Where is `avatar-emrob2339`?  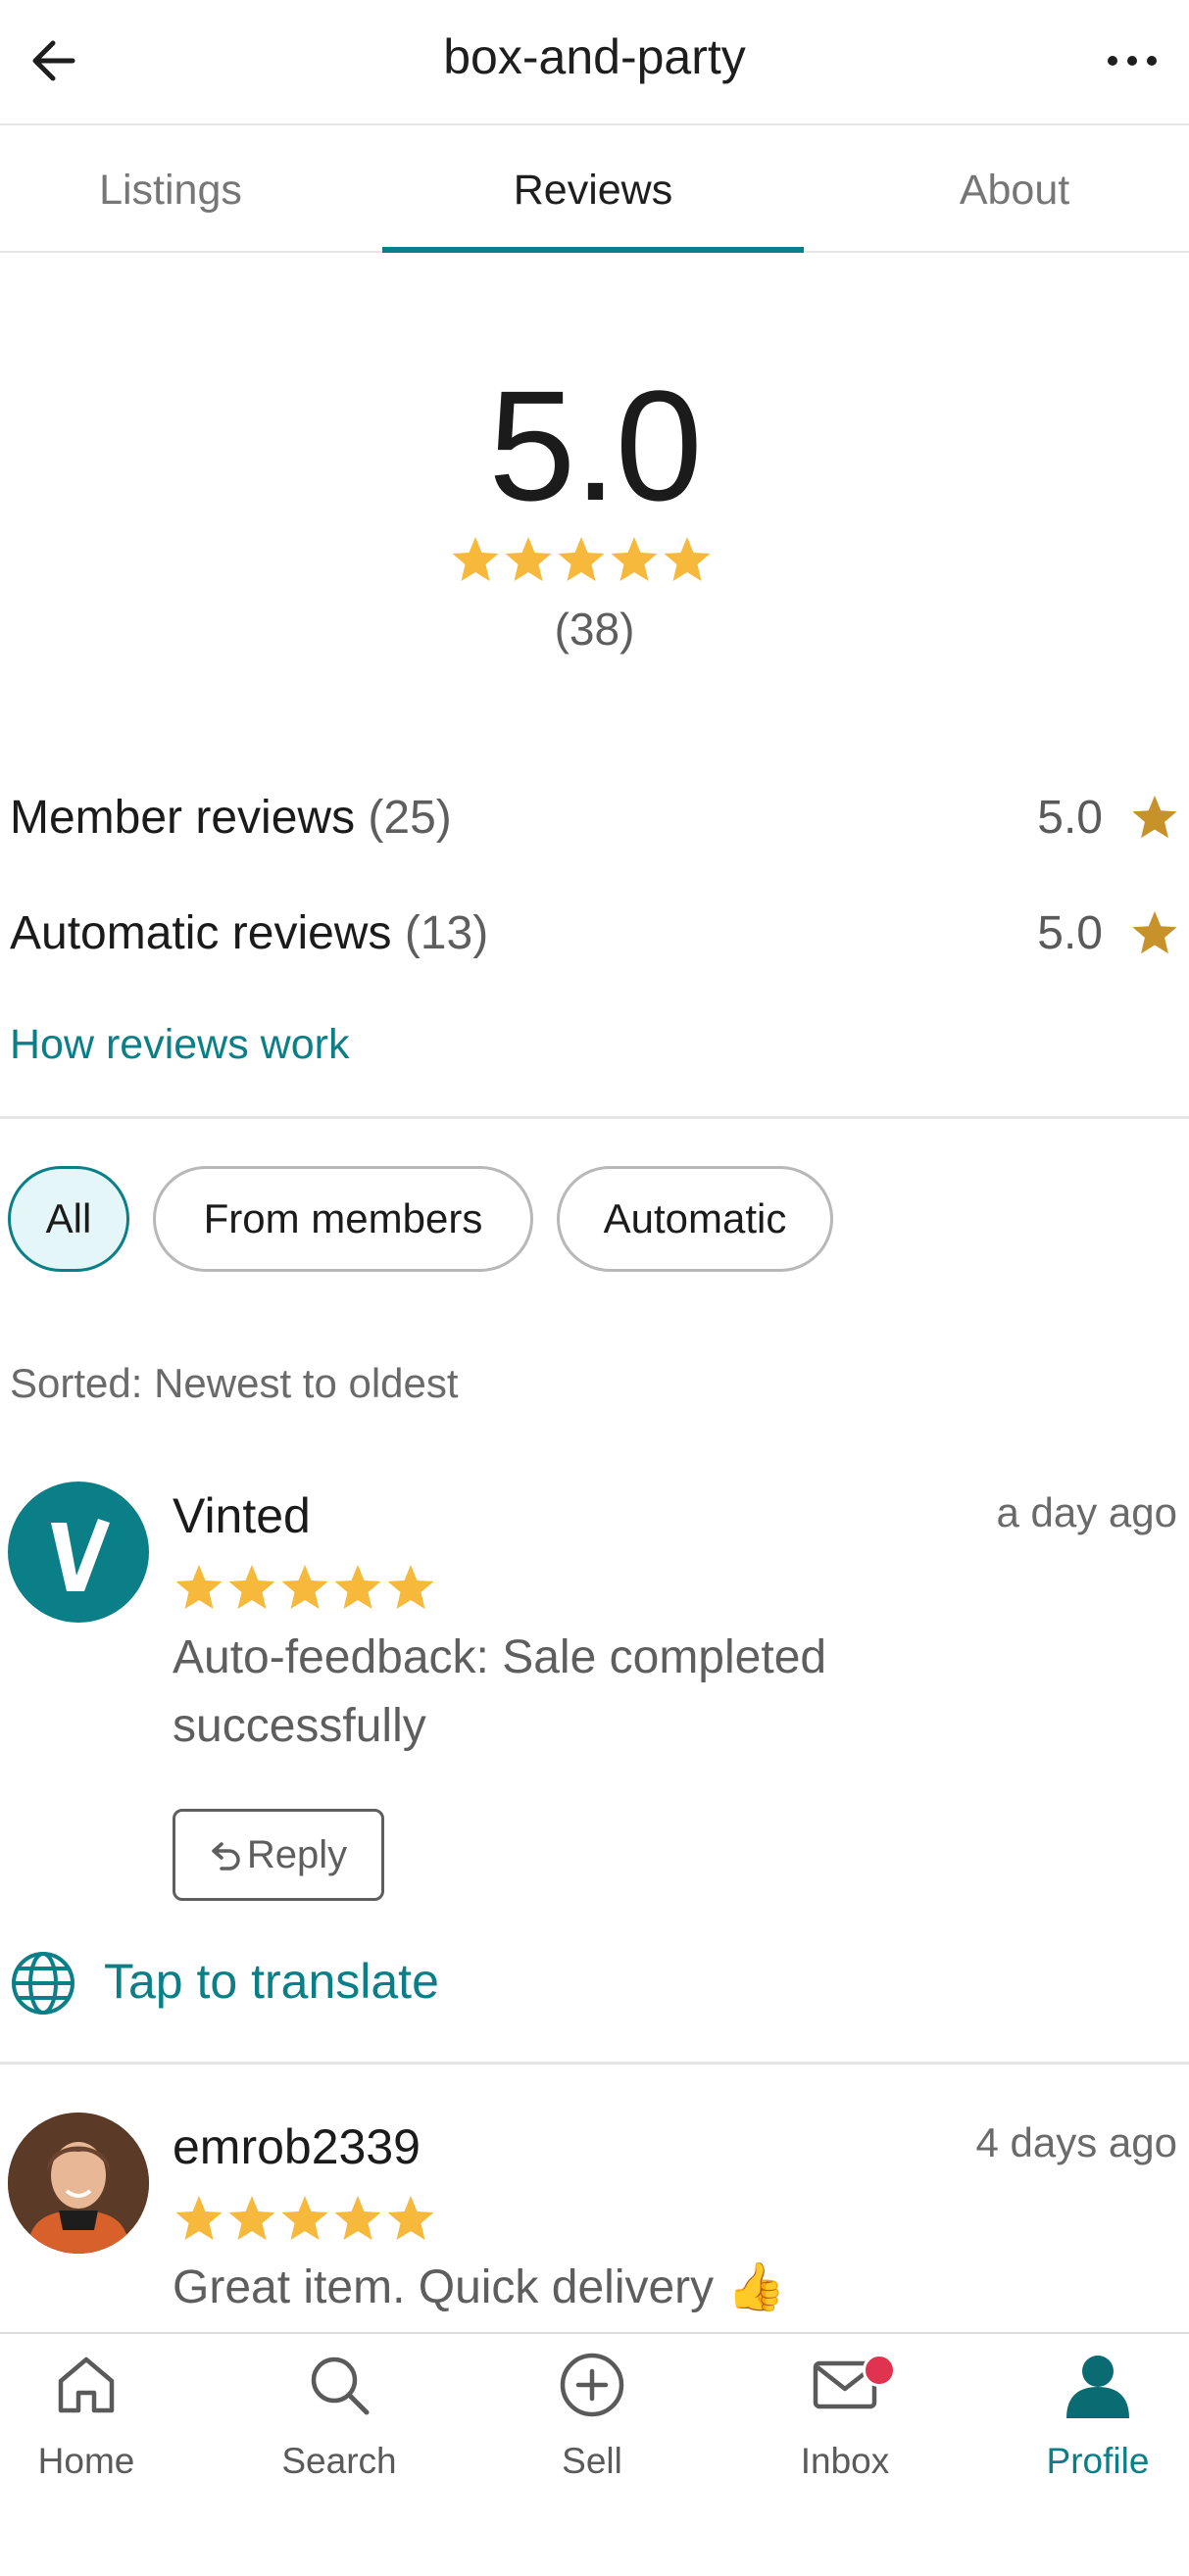
avatar-emrob2339 is located at coordinates (79, 2183).